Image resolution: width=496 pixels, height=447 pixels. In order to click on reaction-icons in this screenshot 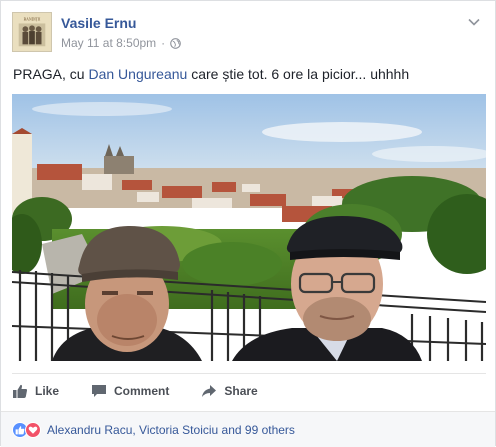, I will do `click(26, 429)`.